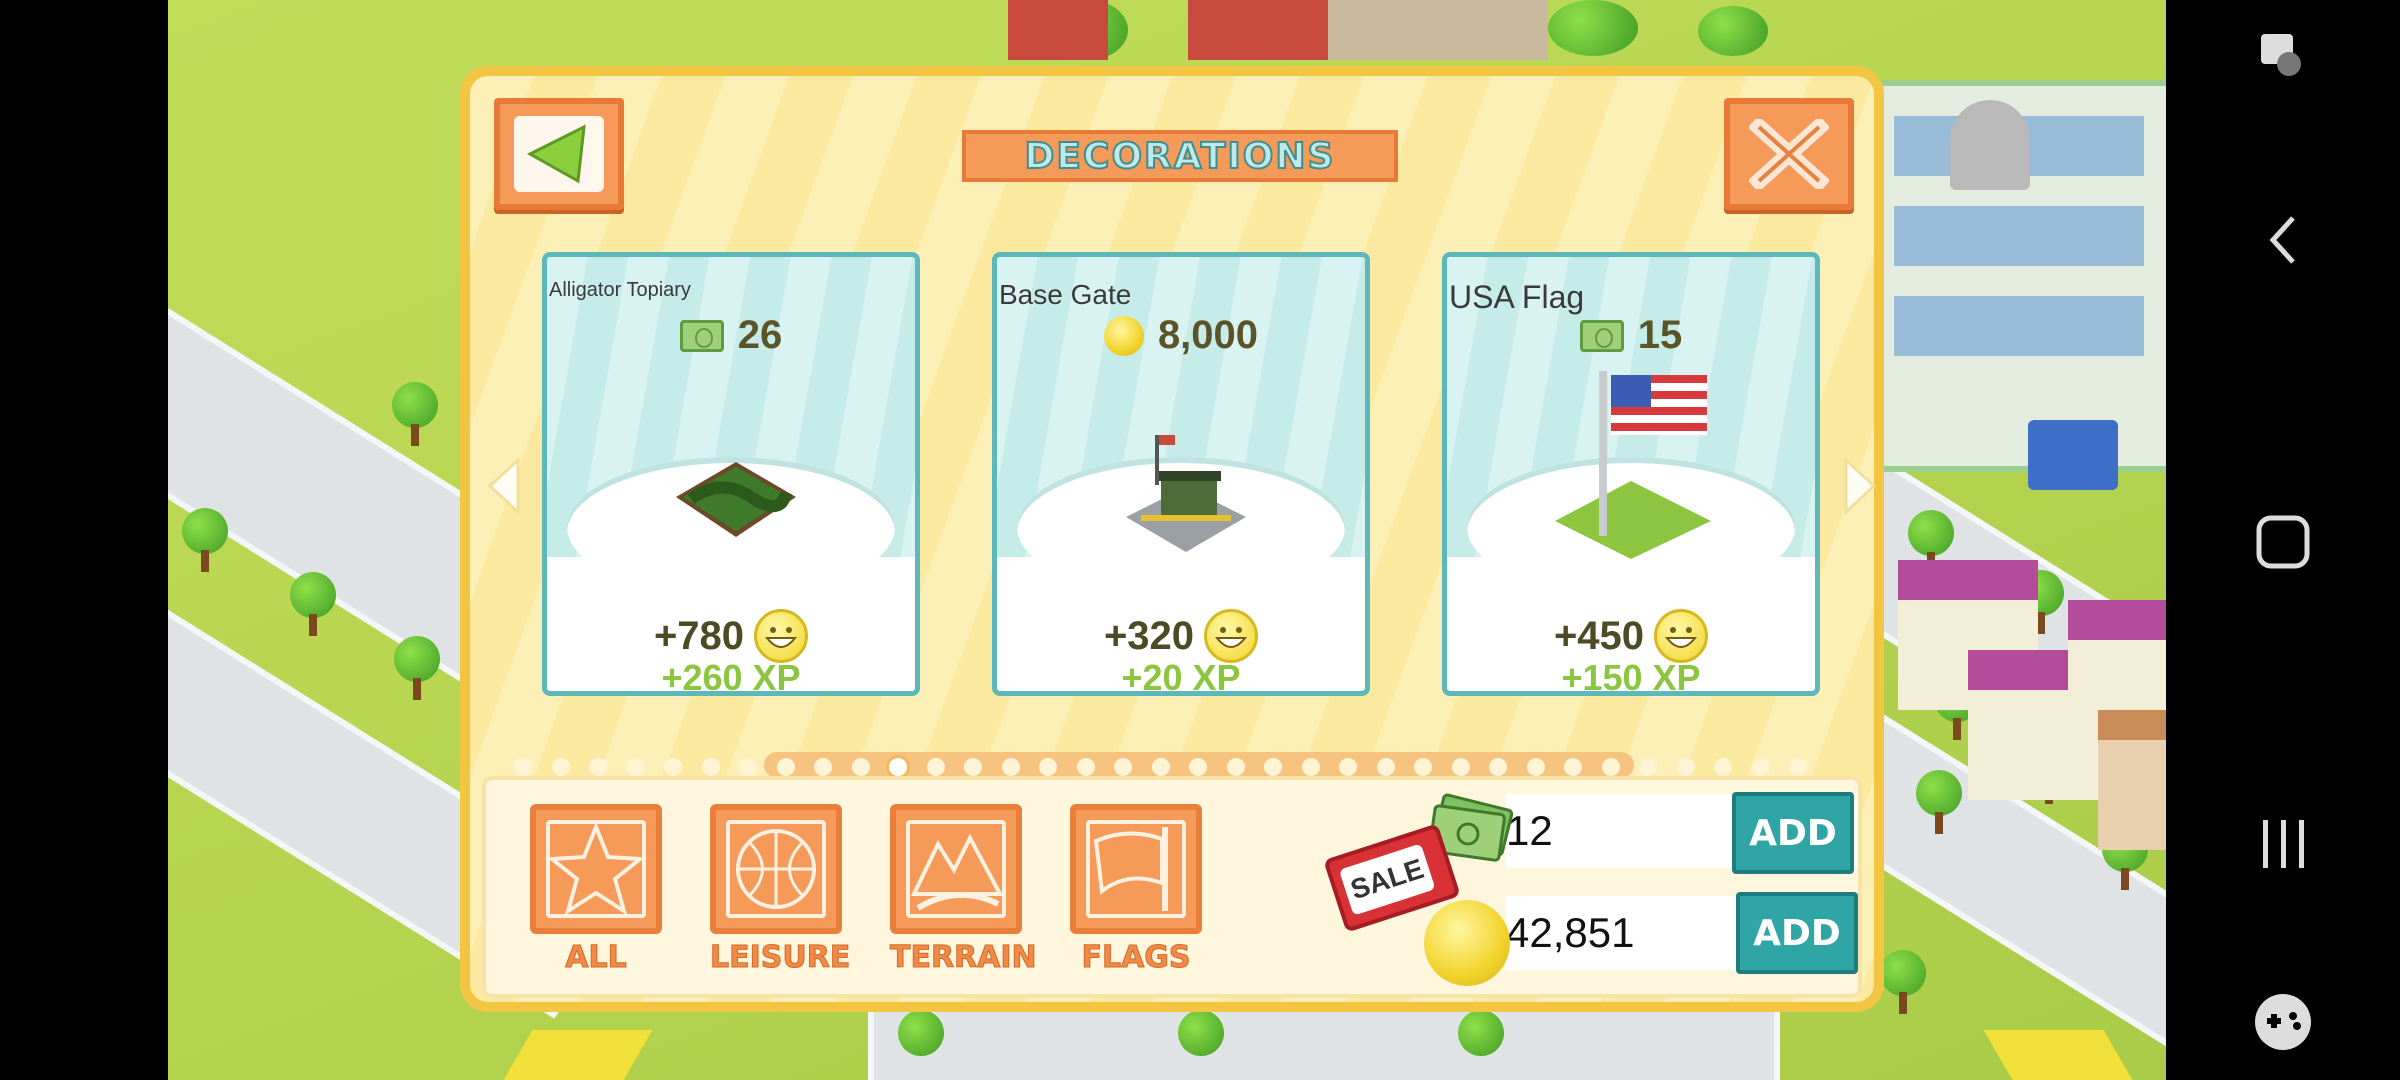 This screenshot has width=2400, height=1080. I want to click on coins-balance: 42,851, so click(1570, 932).